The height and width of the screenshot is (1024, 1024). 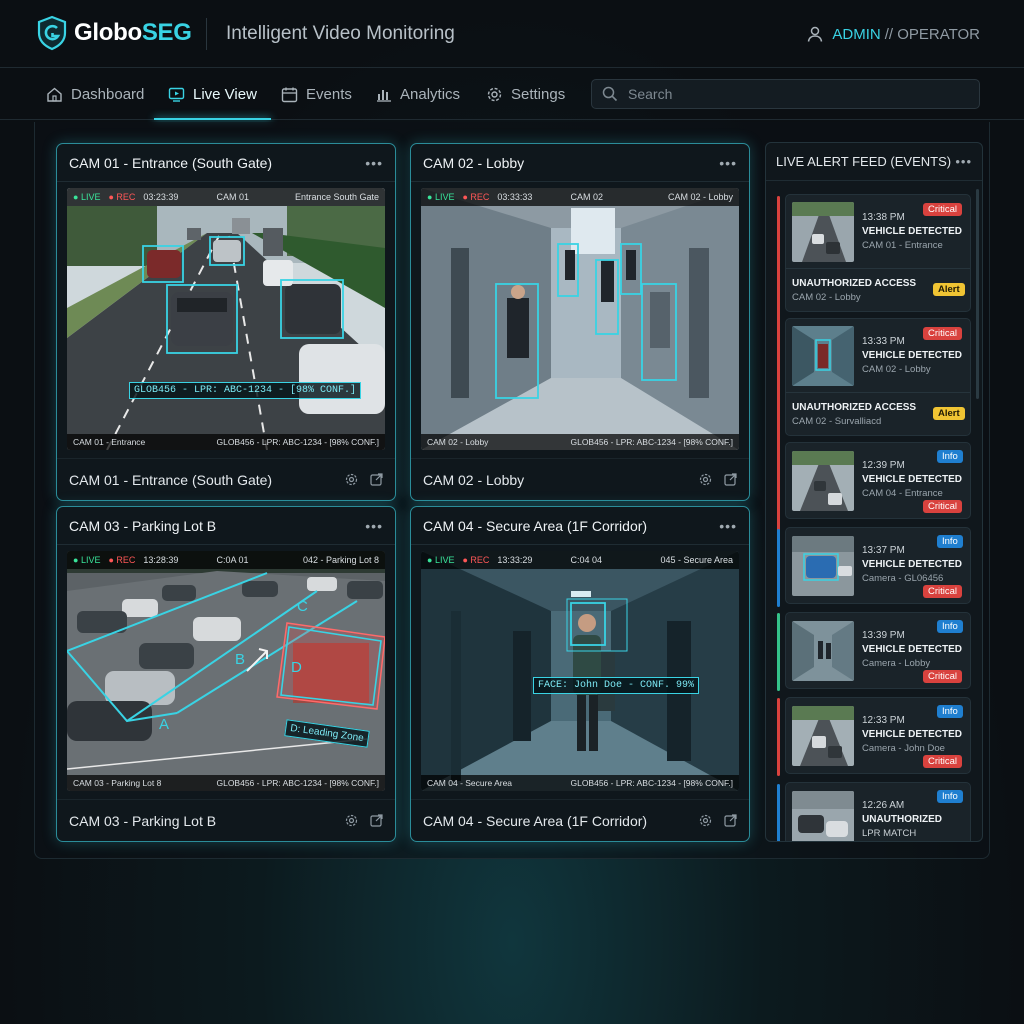 I want to click on logo: GloboSEG, so click(x=114, y=33).